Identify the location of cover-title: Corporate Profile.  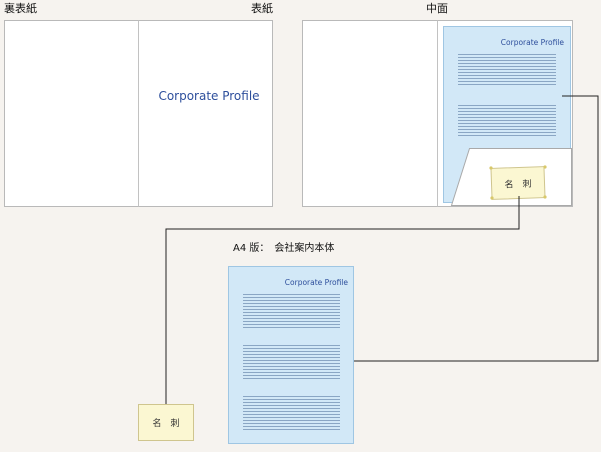
(208, 96).